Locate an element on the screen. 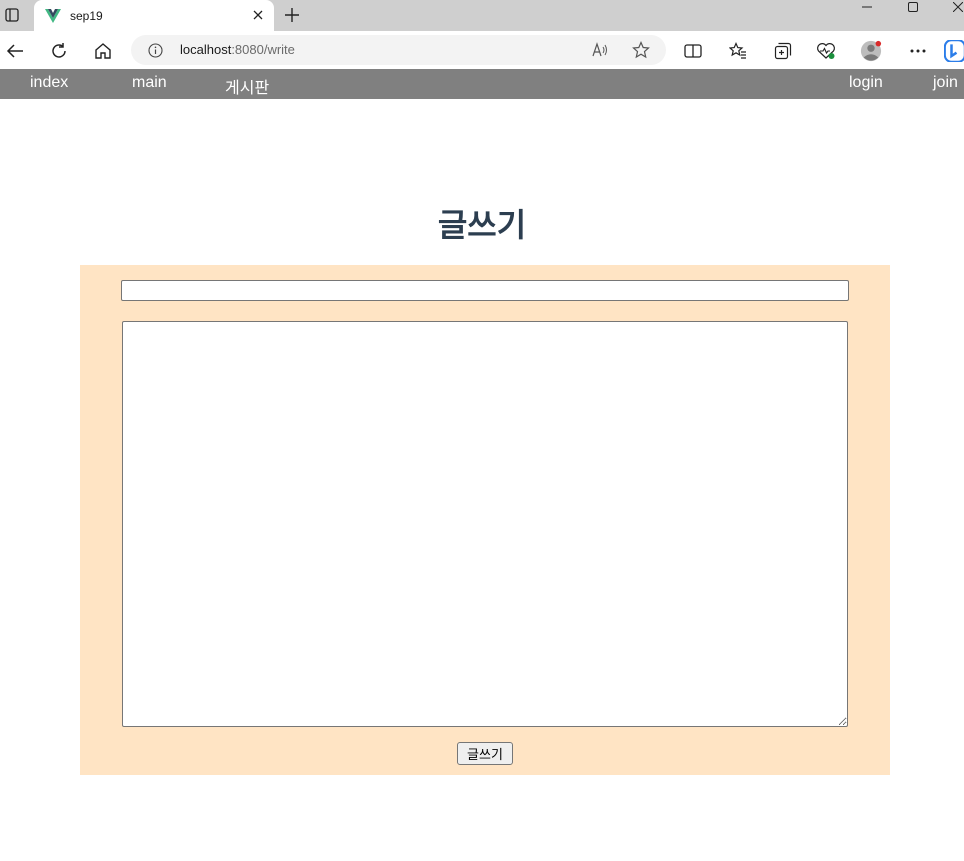  nav-join-link: join is located at coordinates (945, 83).